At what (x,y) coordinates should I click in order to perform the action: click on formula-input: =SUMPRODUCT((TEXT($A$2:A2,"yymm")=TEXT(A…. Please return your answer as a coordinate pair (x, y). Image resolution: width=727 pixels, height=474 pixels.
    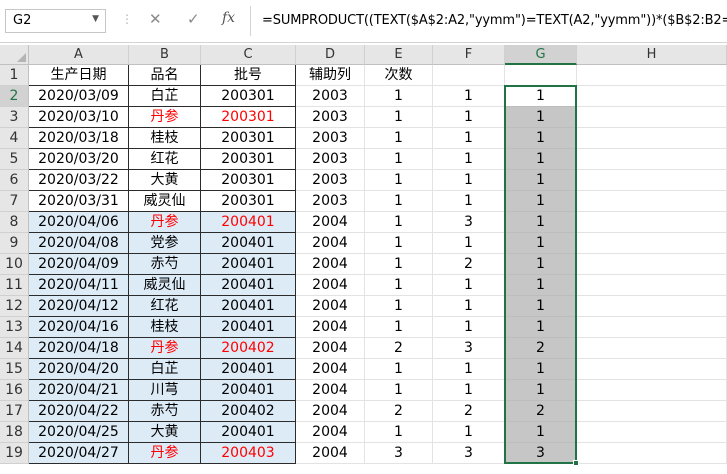
    Looking at the image, I should click on (488, 21).